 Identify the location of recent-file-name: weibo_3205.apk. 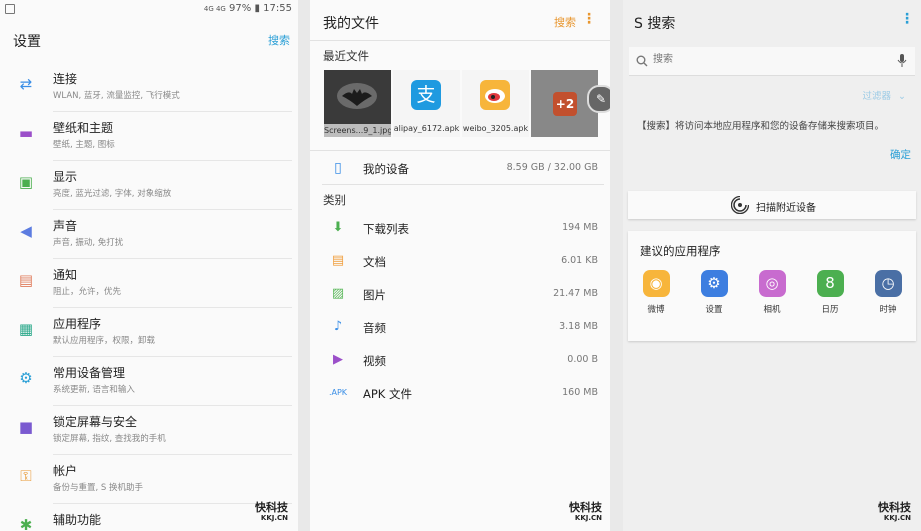
(495, 128).